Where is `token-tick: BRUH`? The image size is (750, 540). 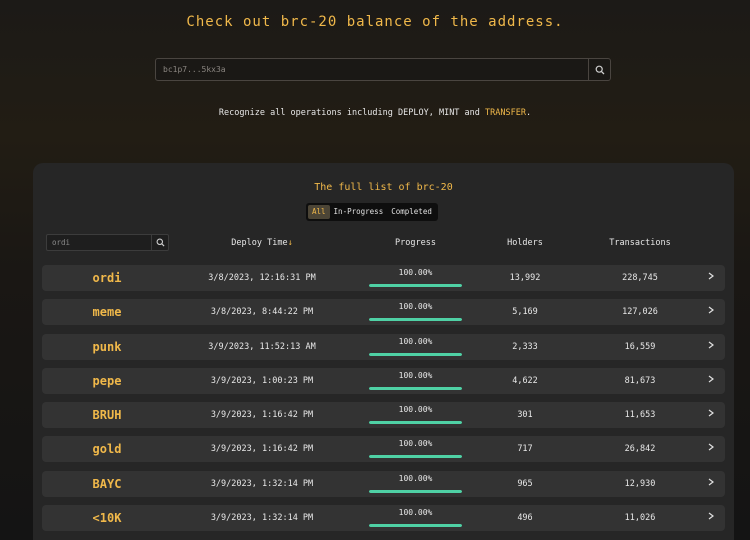
token-tick: BRUH is located at coordinates (107, 415).